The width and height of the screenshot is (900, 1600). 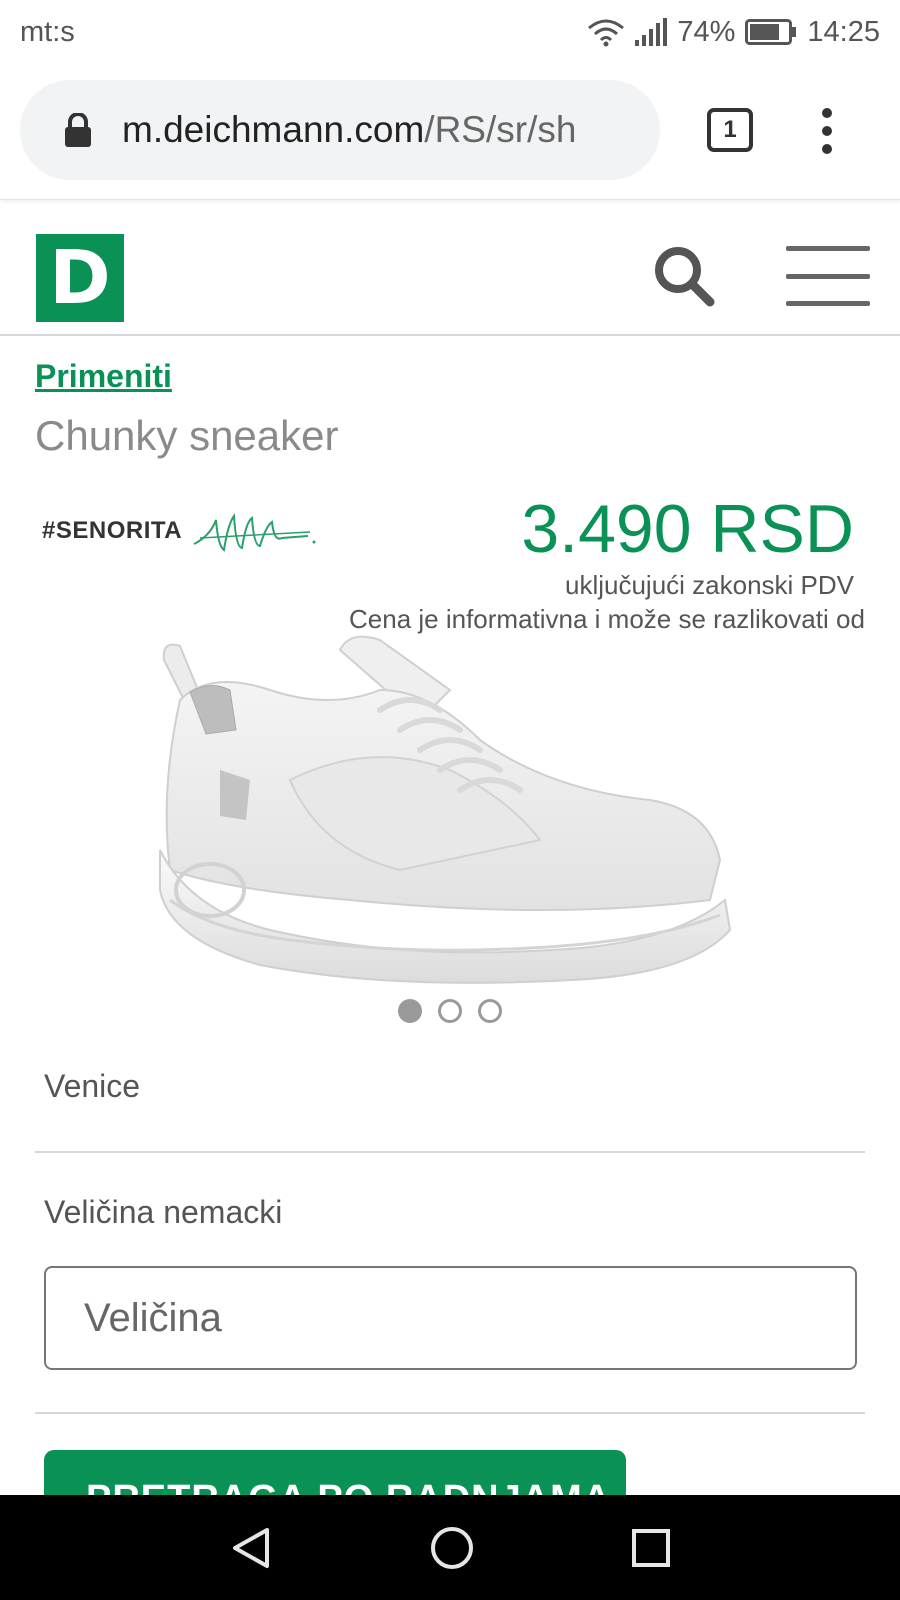 I want to click on signal-icon, so click(x=651, y=32).